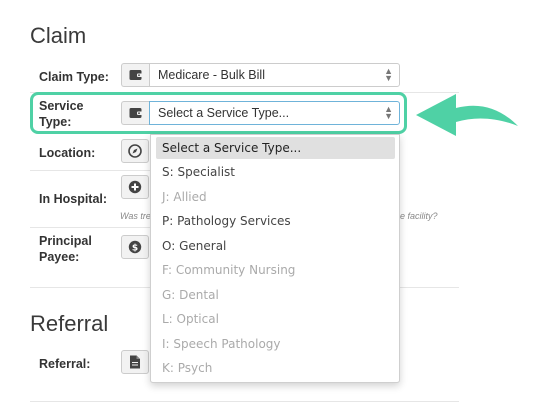 The image size is (534, 406). I want to click on service-type-highlight, so click(218, 113).